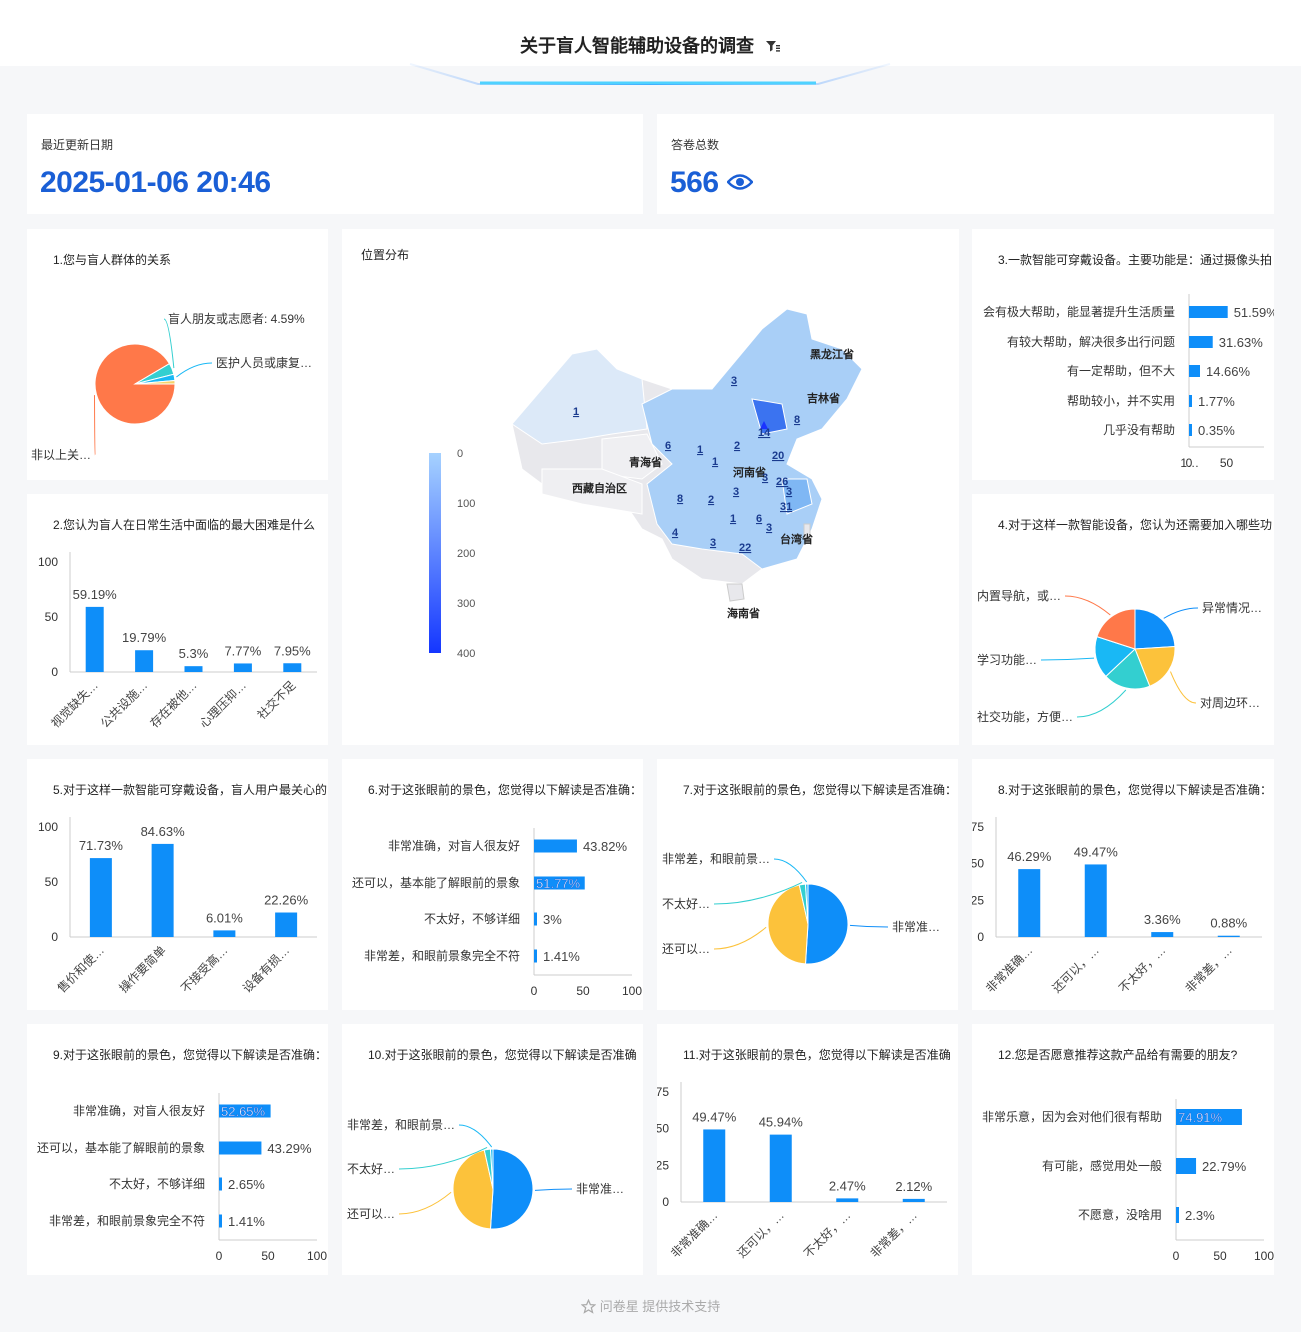  Describe the element at coordinates (505, 790) in the screenshot. I see `q6-title: 6.对于这张眼前的景色，您觉得以下解读是否准确：` at that location.